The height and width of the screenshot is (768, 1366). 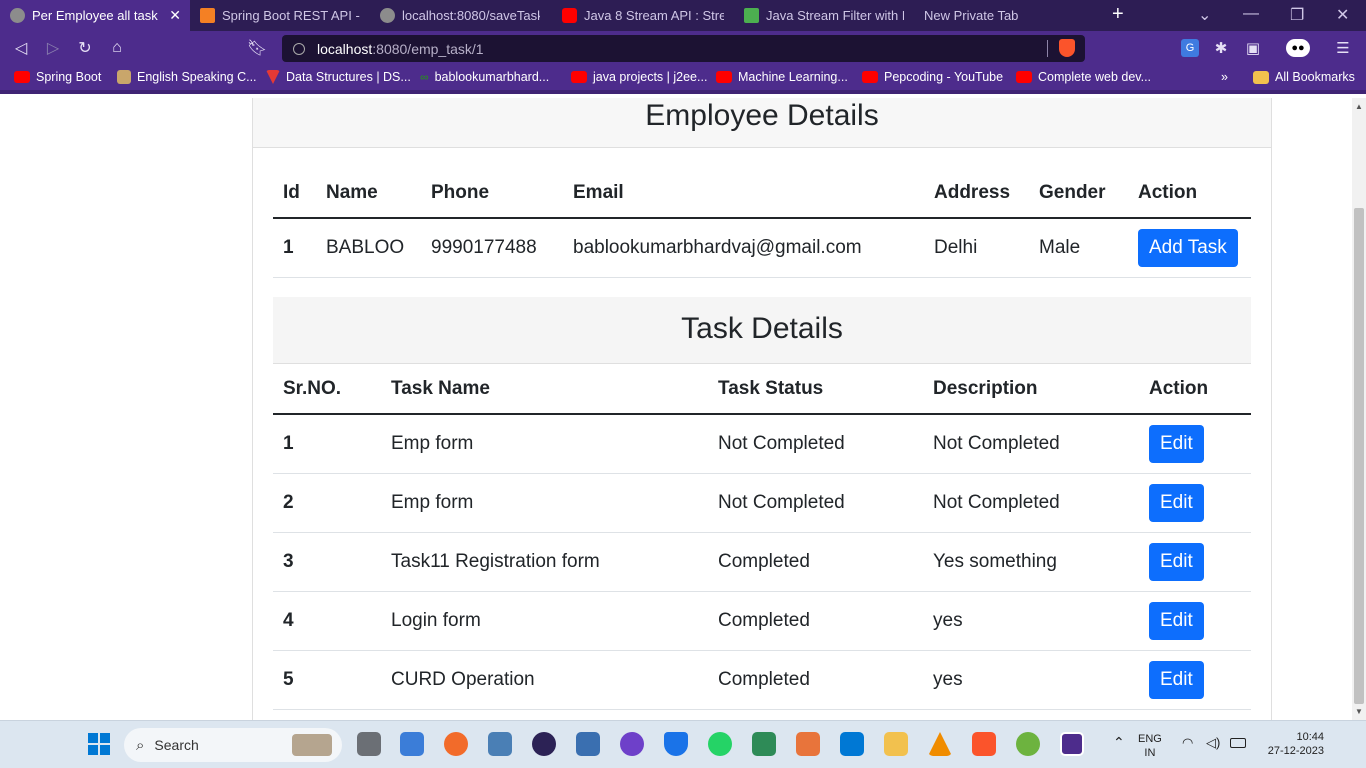 What do you see at coordinates (940, 744) in the screenshot?
I see `vlc-icon` at bounding box center [940, 744].